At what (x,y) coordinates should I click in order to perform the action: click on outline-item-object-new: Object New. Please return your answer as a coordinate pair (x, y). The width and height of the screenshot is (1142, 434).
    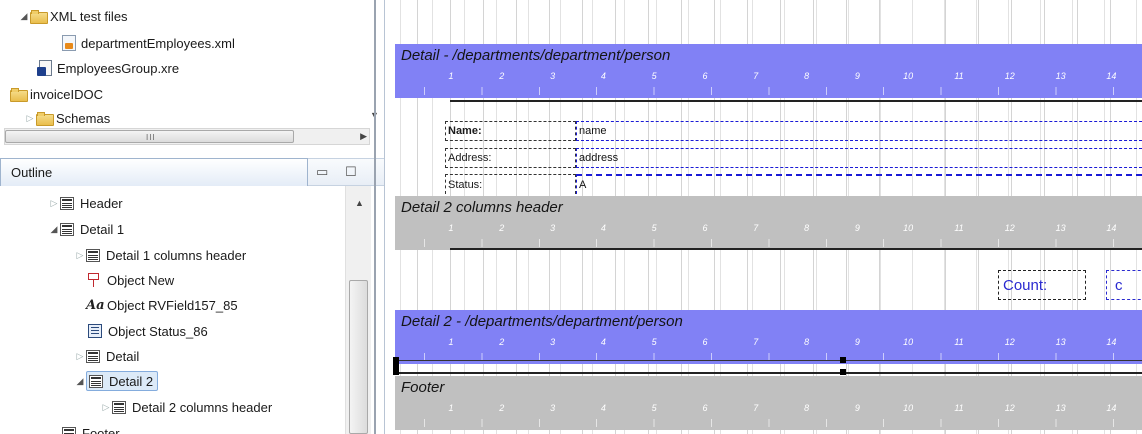
    Looking at the image, I should click on (131, 280).